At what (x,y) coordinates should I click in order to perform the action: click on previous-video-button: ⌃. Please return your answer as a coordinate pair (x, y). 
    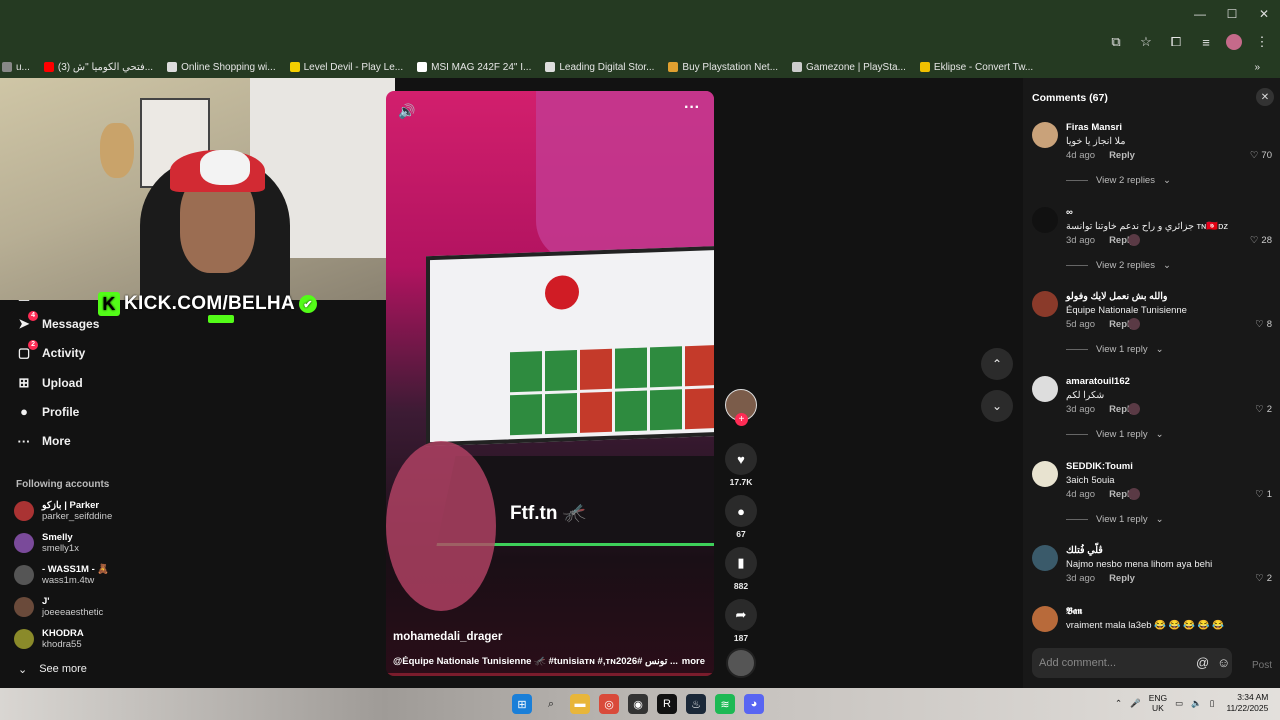
    Looking at the image, I should click on (997, 364).